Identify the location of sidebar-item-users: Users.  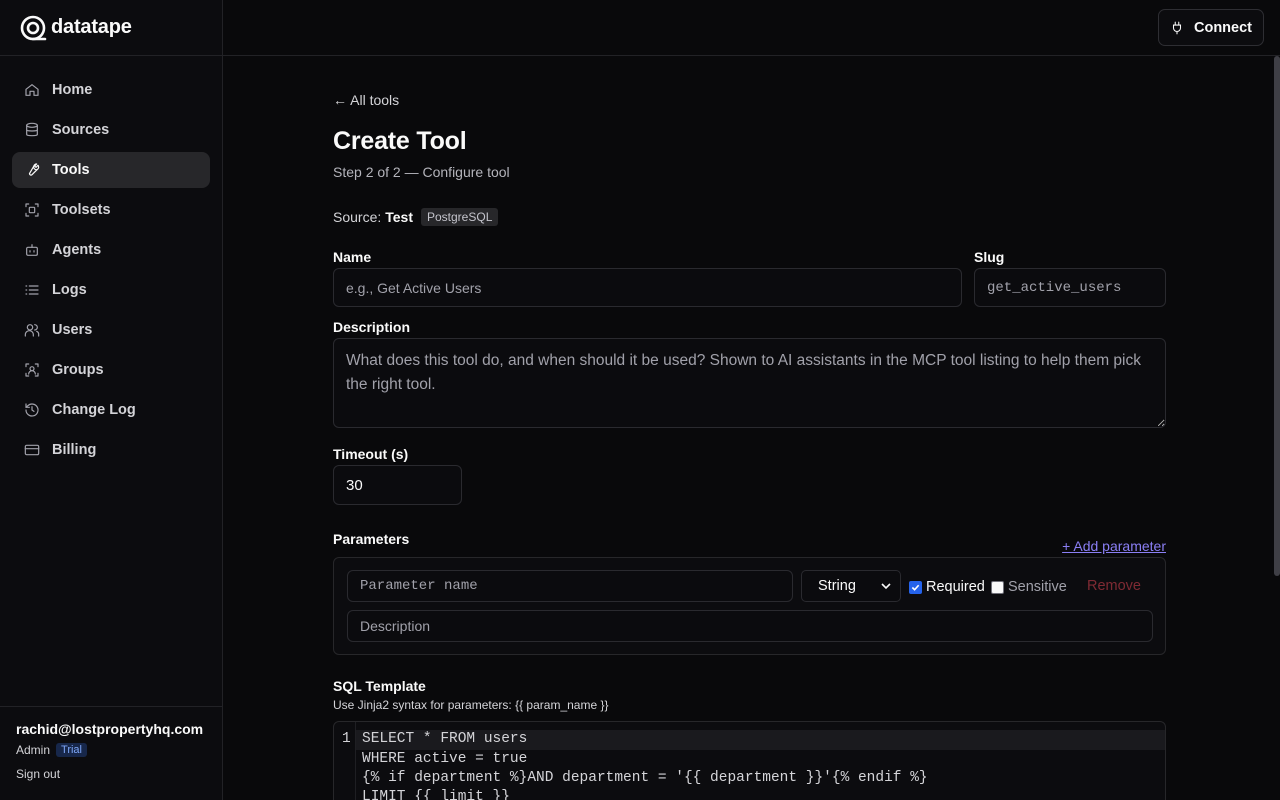
(111, 330).